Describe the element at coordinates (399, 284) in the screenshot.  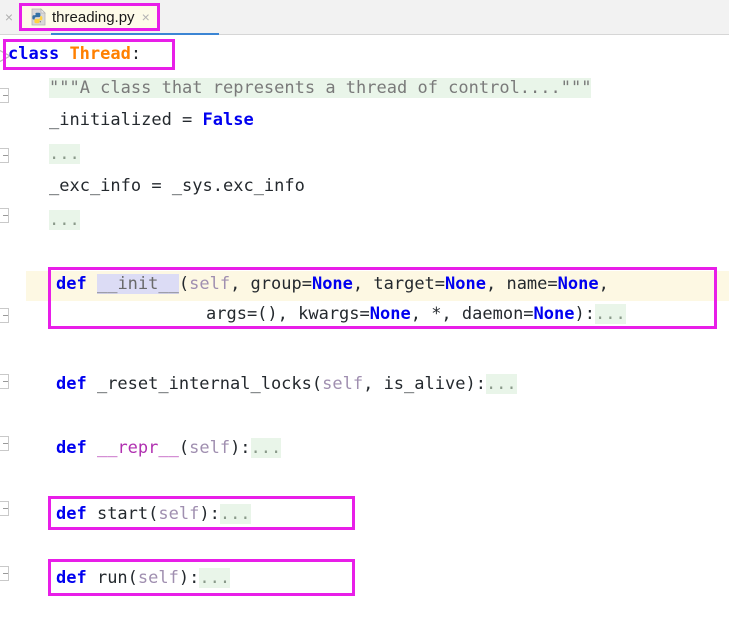
I see `token-param-target: , target=` at that location.